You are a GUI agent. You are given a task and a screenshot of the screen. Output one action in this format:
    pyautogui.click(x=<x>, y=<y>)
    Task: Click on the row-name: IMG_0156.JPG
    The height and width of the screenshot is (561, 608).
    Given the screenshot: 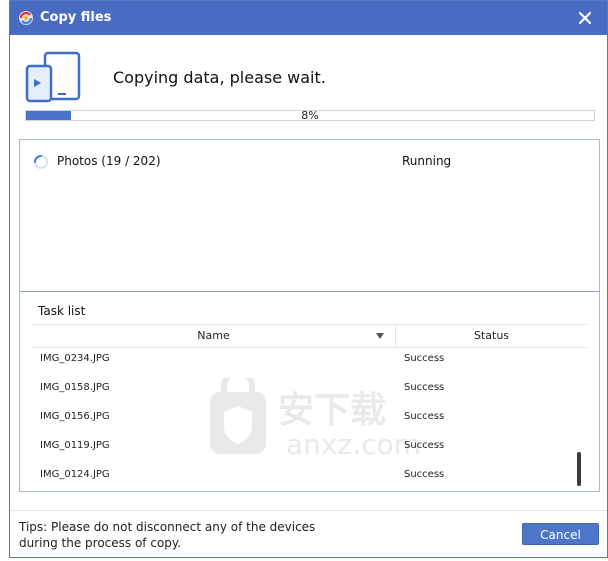 What is the action you would take?
    pyautogui.click(x=75, y=416)
    